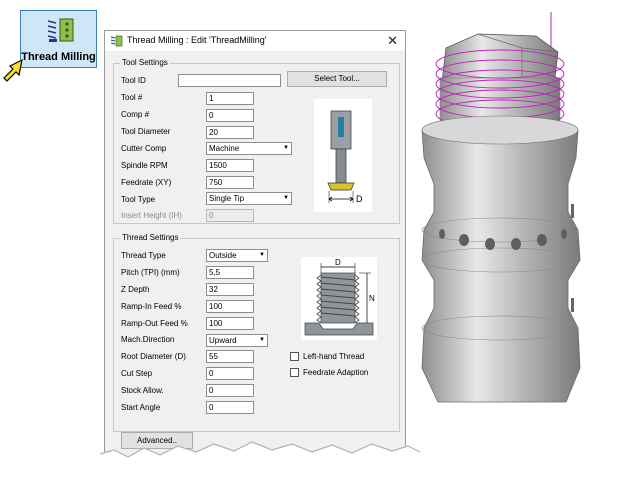 Image resolution: width=618 pixels, height=478 pixels. What do you see at coordinates (146, 182) in the screenshot?
I see `feedrate-xy-label: Feedrate (XY)` at bounding box center [146, 182].